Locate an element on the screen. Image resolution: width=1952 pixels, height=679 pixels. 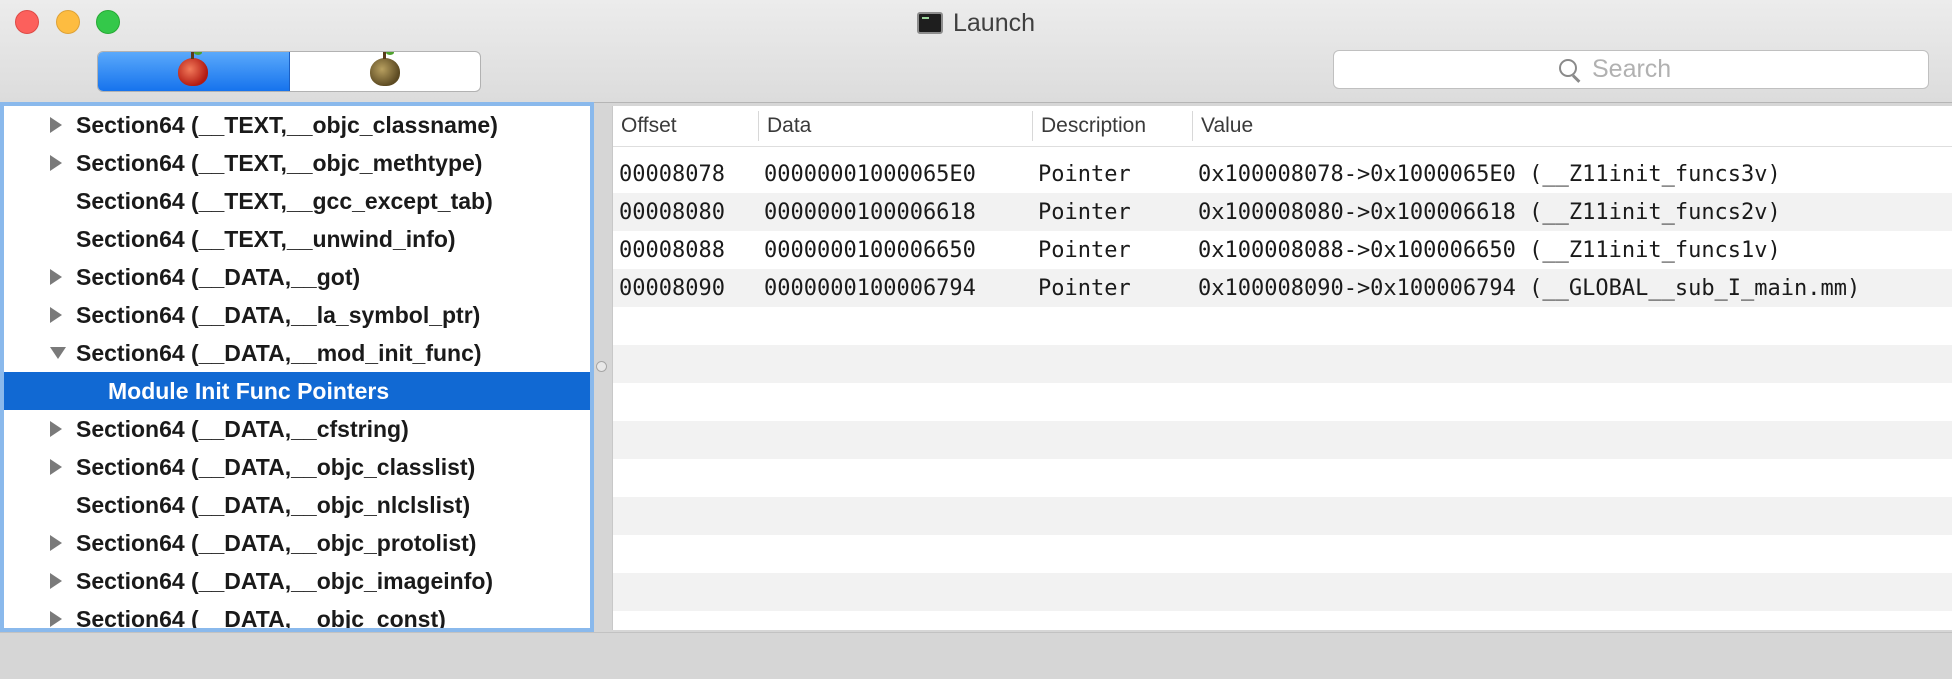
tree-item-label: Section64 (__TEXT,__objc_classname) is located at coordinates (287, 124).